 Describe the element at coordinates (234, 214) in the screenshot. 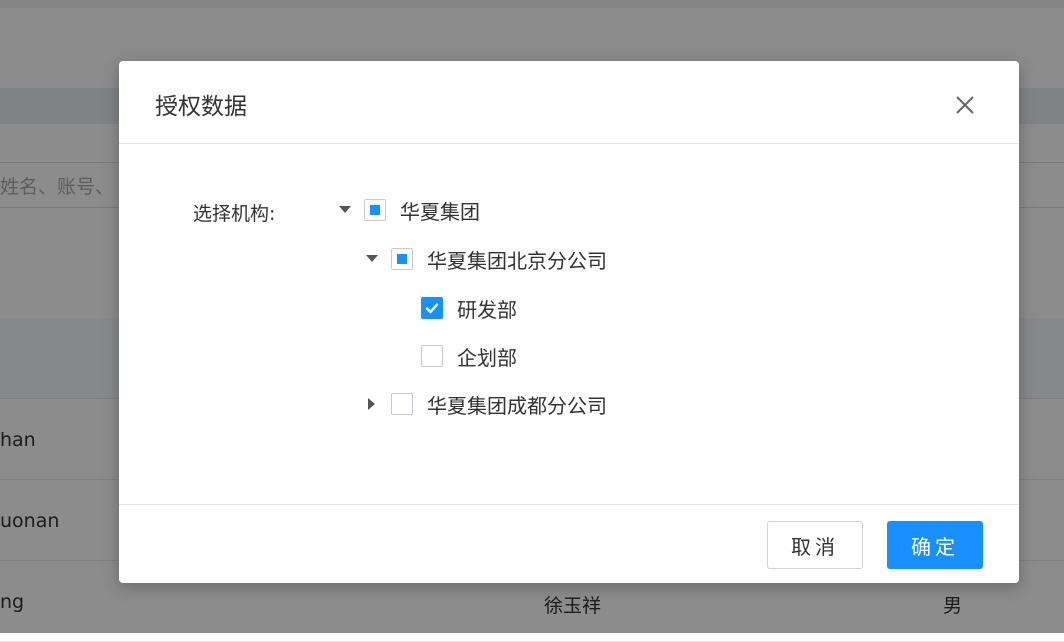

I see `select-org-label: 选择机构:` at that location.